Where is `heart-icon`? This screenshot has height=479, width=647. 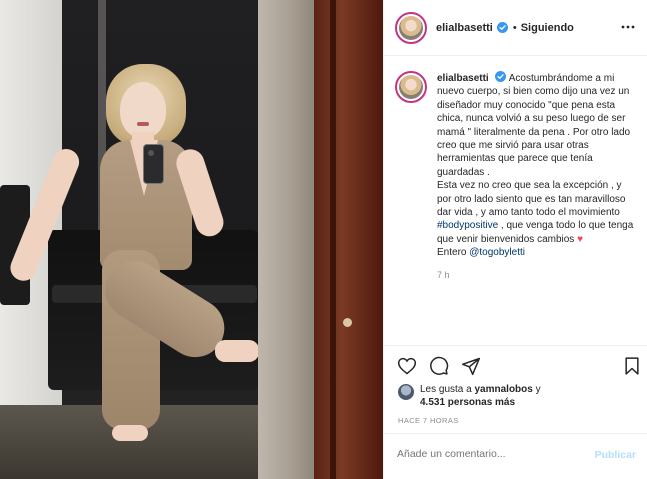
heart-icon is located at coordinates (407, 366).